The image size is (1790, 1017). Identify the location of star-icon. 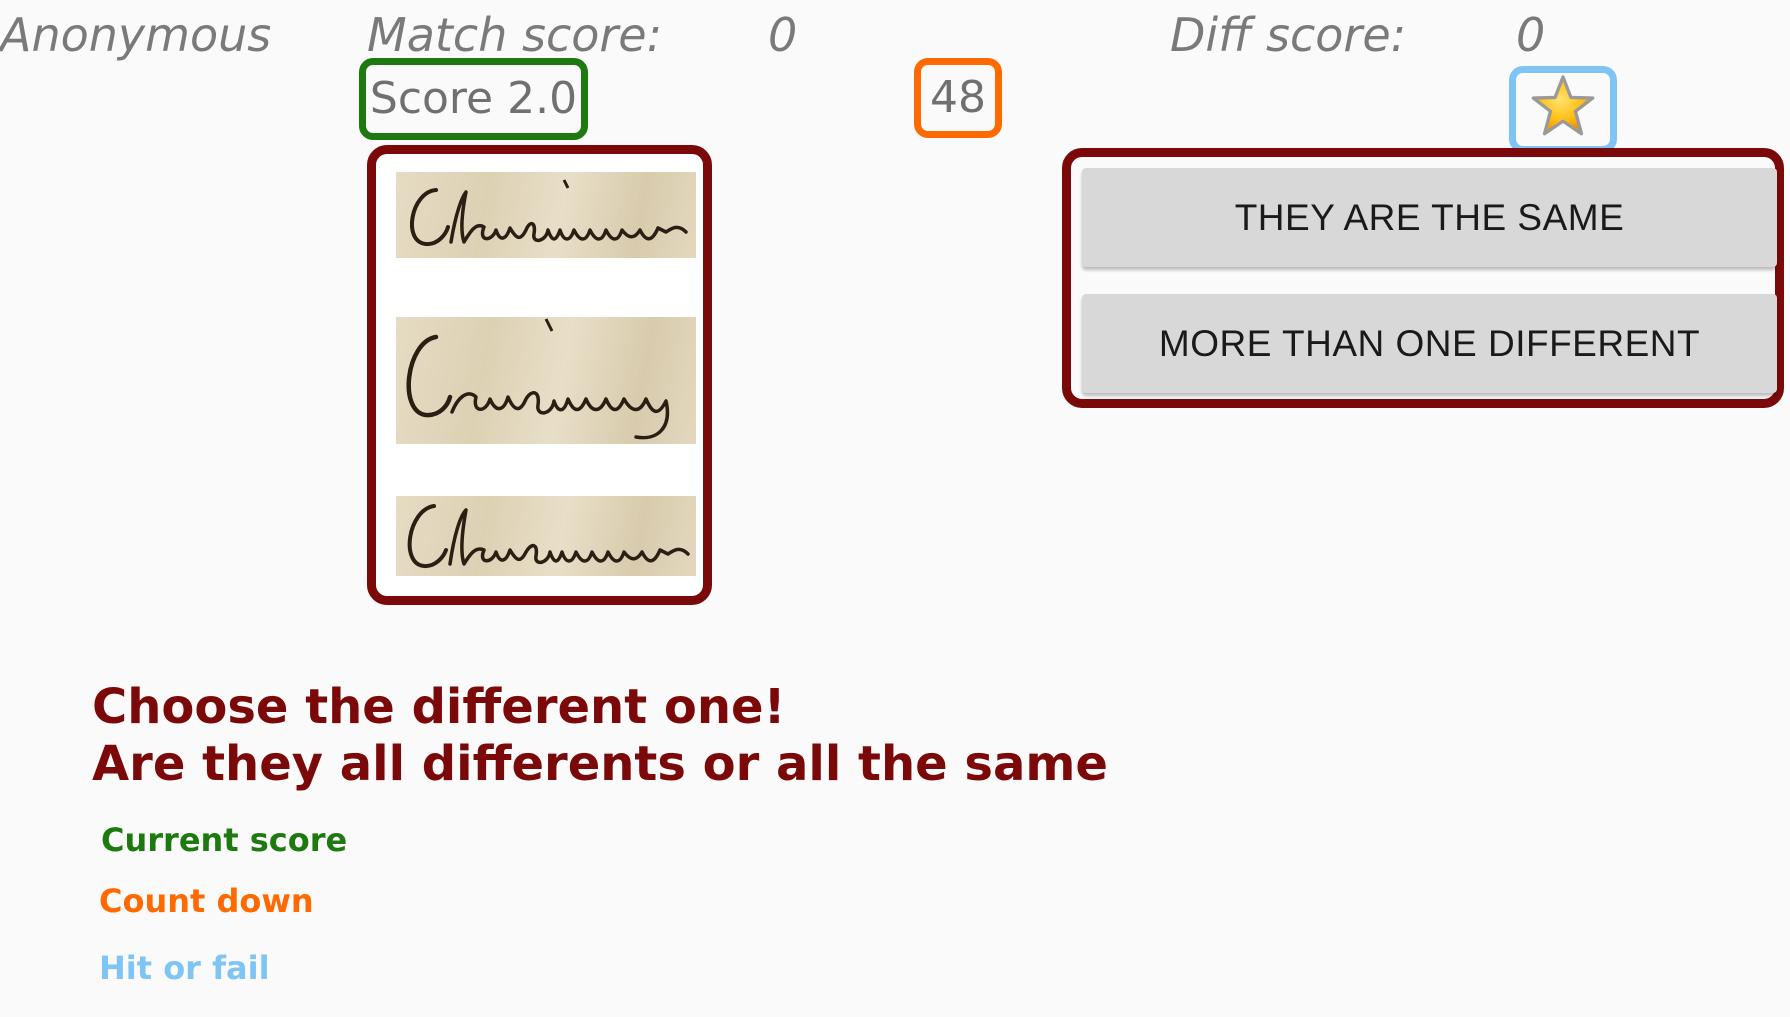
(1563, 110).